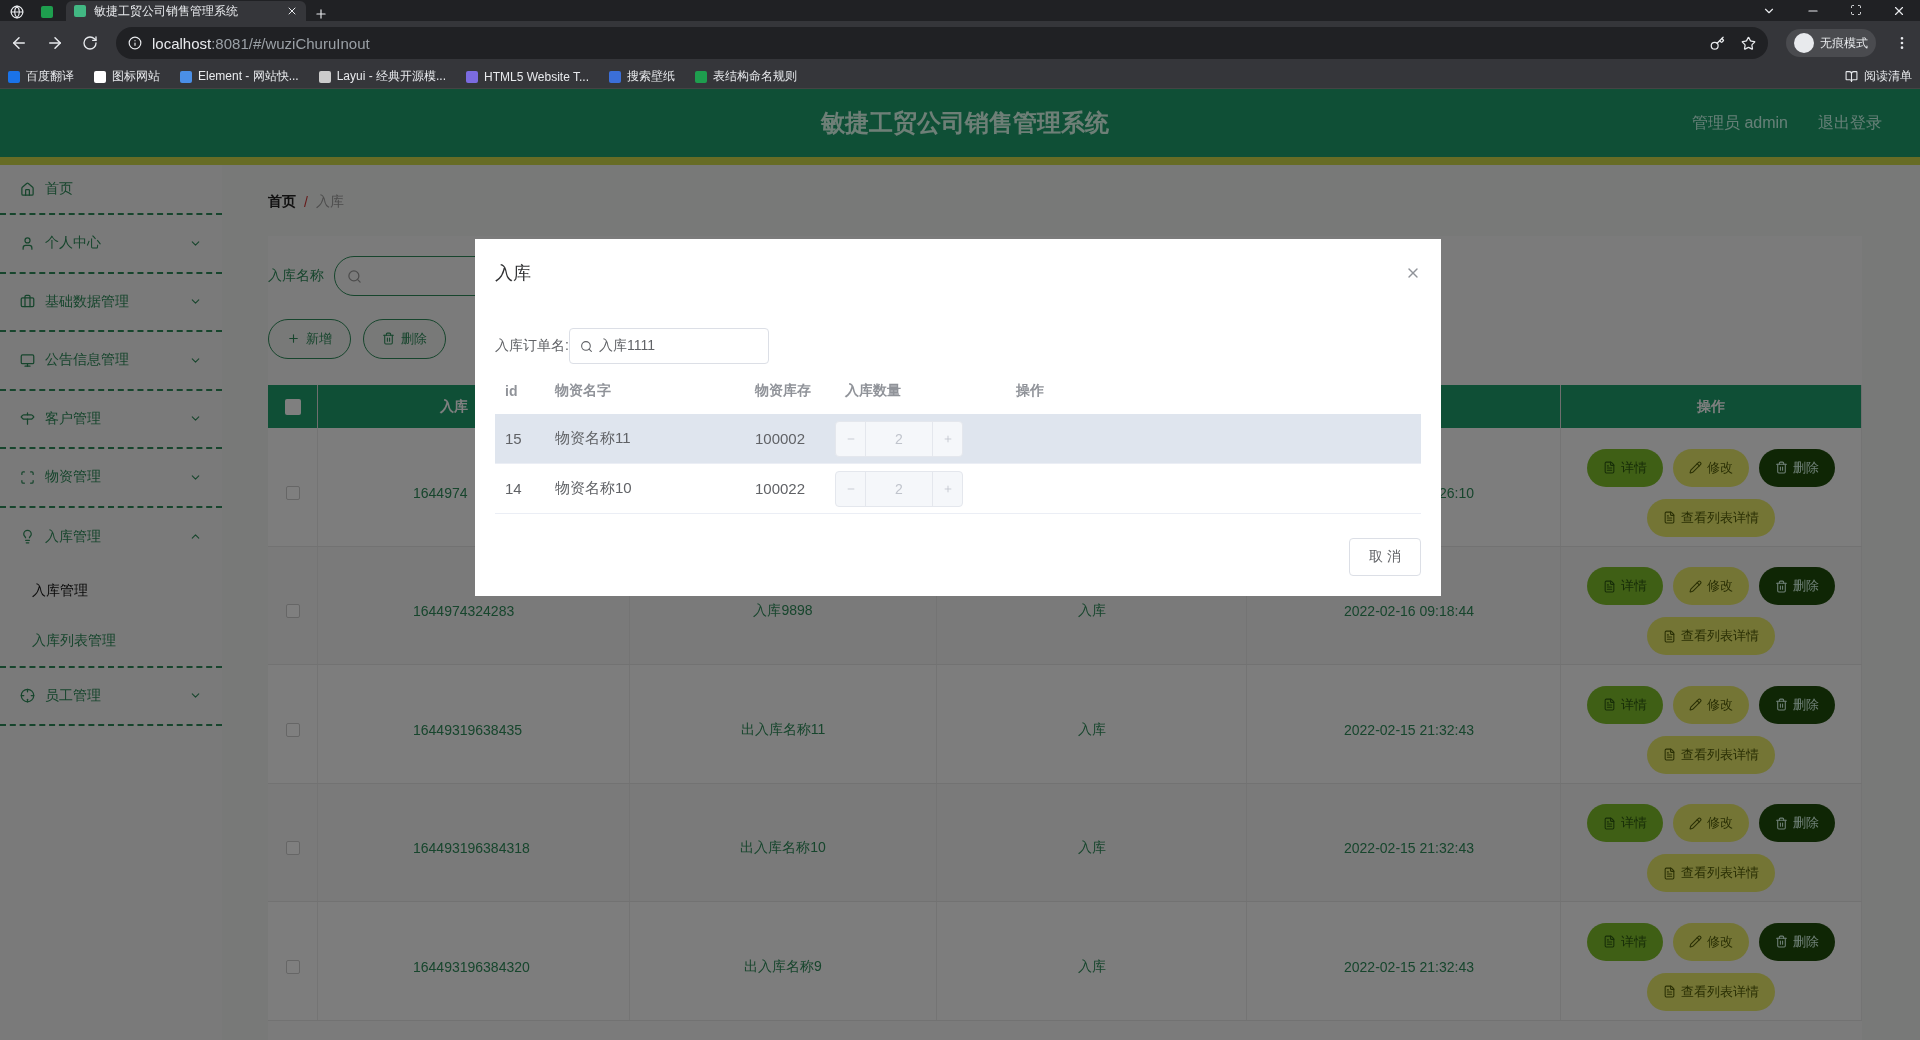 The image size is (1920, 1040). I want to click on bookmark: 搜索壁纸, so click(642, 76).